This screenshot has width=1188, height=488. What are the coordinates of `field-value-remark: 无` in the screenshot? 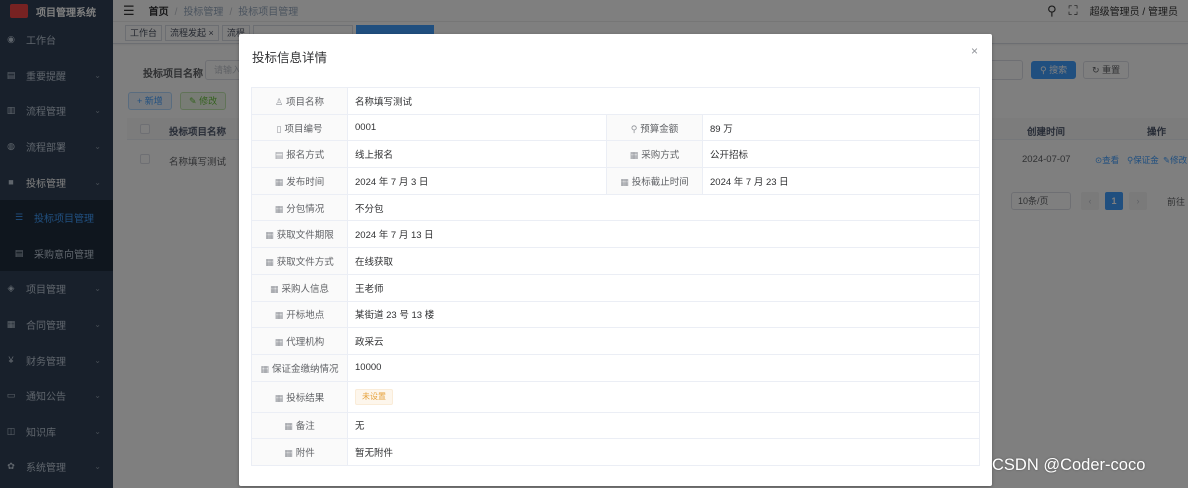 It's located at (663, 425).